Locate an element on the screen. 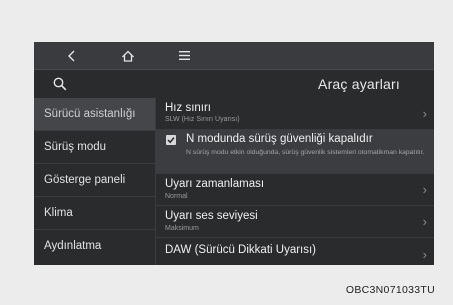 The height and width of the screenshot is (305, 453). sidebar-item-cluster: Gösterge paneli is located at coordinates (94, 180).